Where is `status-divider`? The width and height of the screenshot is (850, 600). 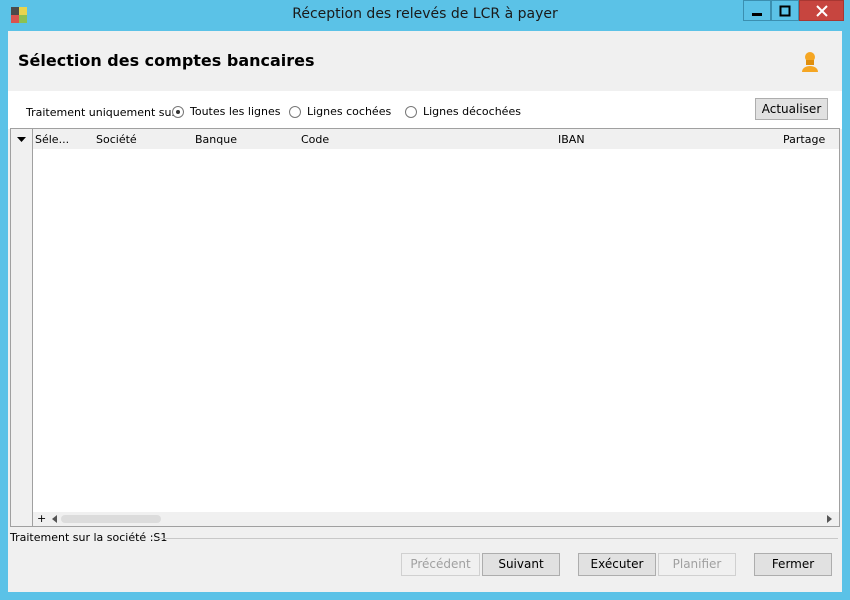 status-divider is located at coordinates (498, 538).